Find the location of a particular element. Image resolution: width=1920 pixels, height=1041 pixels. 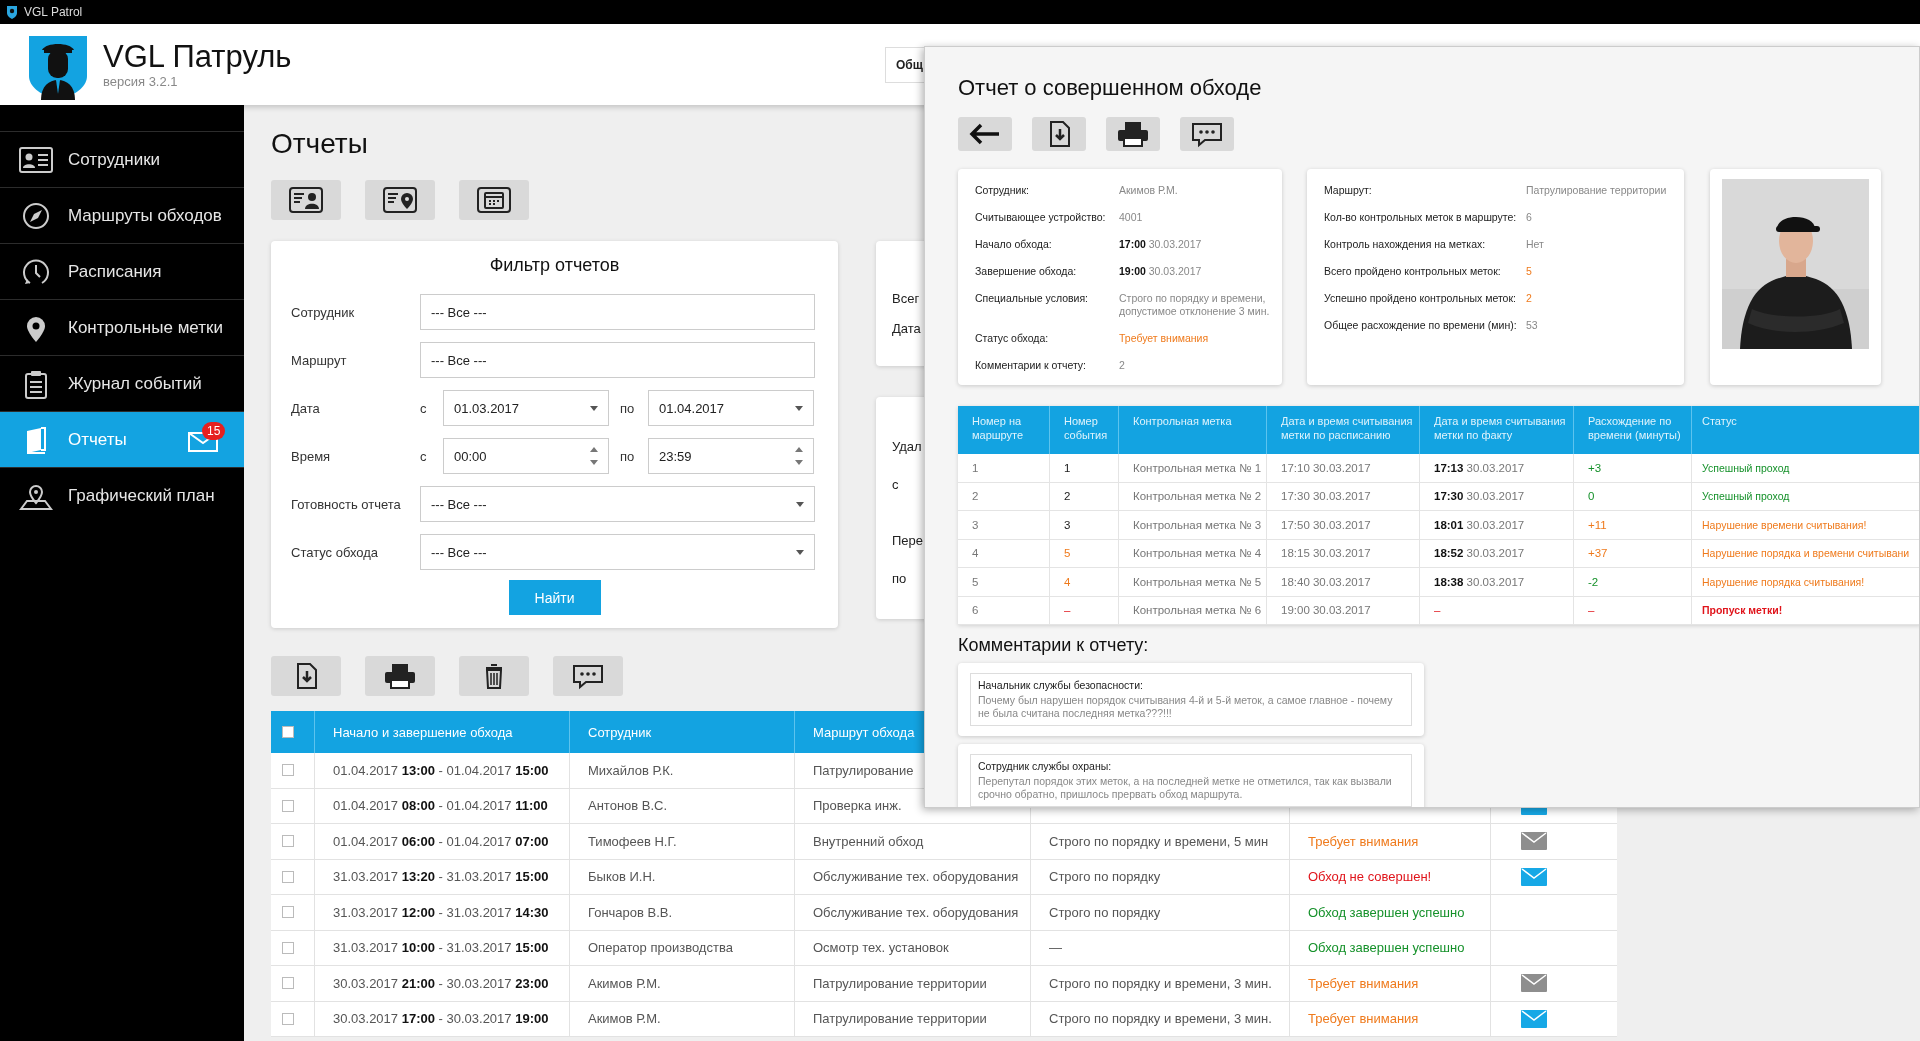

field-label: Статус обхода is located at coordinates (335, 552).